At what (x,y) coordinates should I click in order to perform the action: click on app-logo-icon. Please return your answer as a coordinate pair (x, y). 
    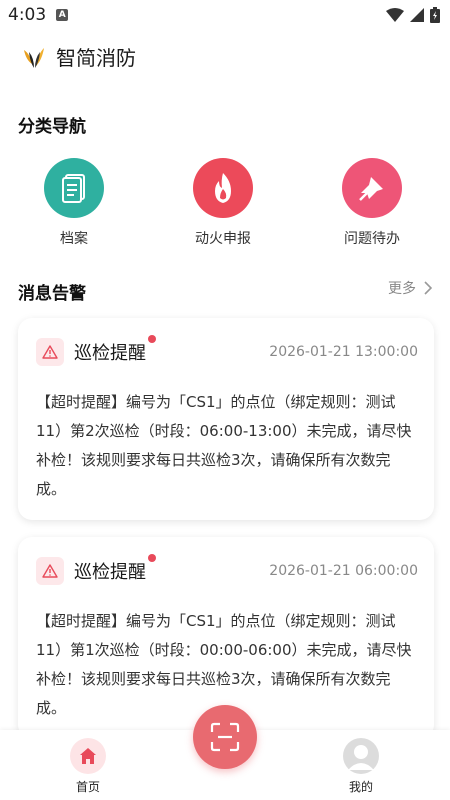
    Looking at the image, I should click on (34, 58).